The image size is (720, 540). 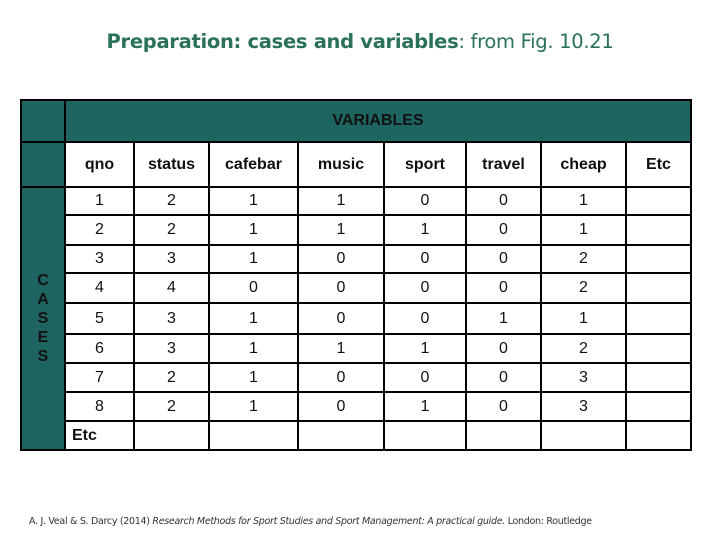 What do you see at coordinates (282, 41) in the screenshot?
I see `title-bold-part: Preparation: cases and variables` at bounding box center [282, 41].